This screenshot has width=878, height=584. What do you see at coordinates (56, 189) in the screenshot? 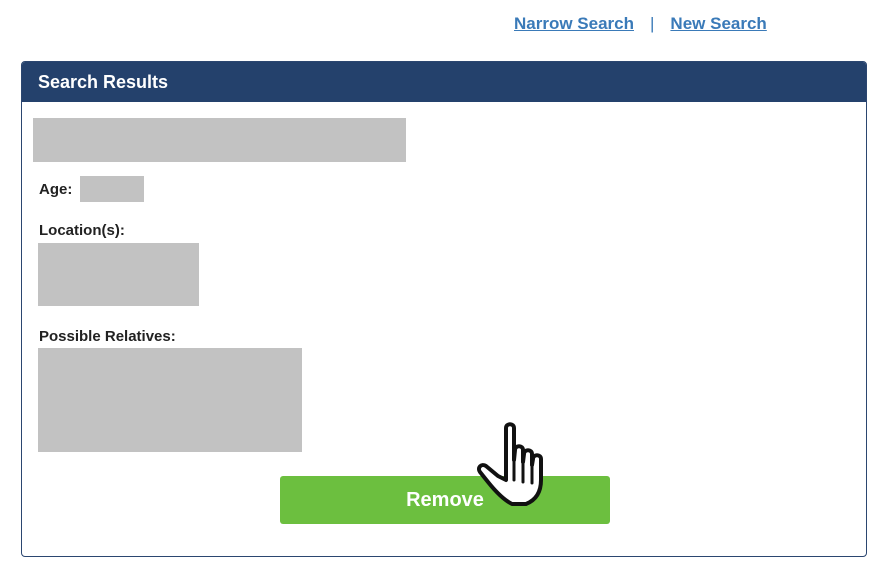
I see `age-label: Age:` at bounding box center [56, 189].